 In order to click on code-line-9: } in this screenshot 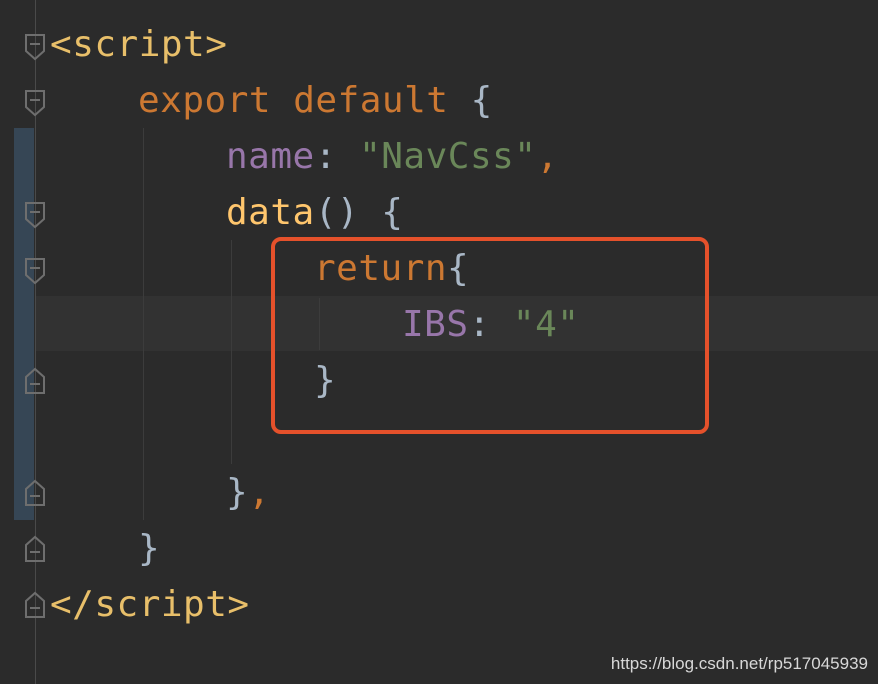, I will do `click(149, 549)`.